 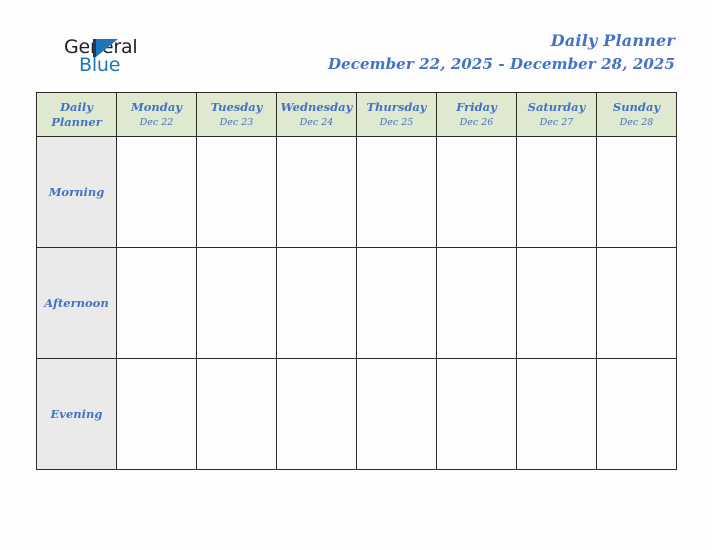 I want to click on day-header-thursday: Thursday Dec 25, so click(x=396, y=114).